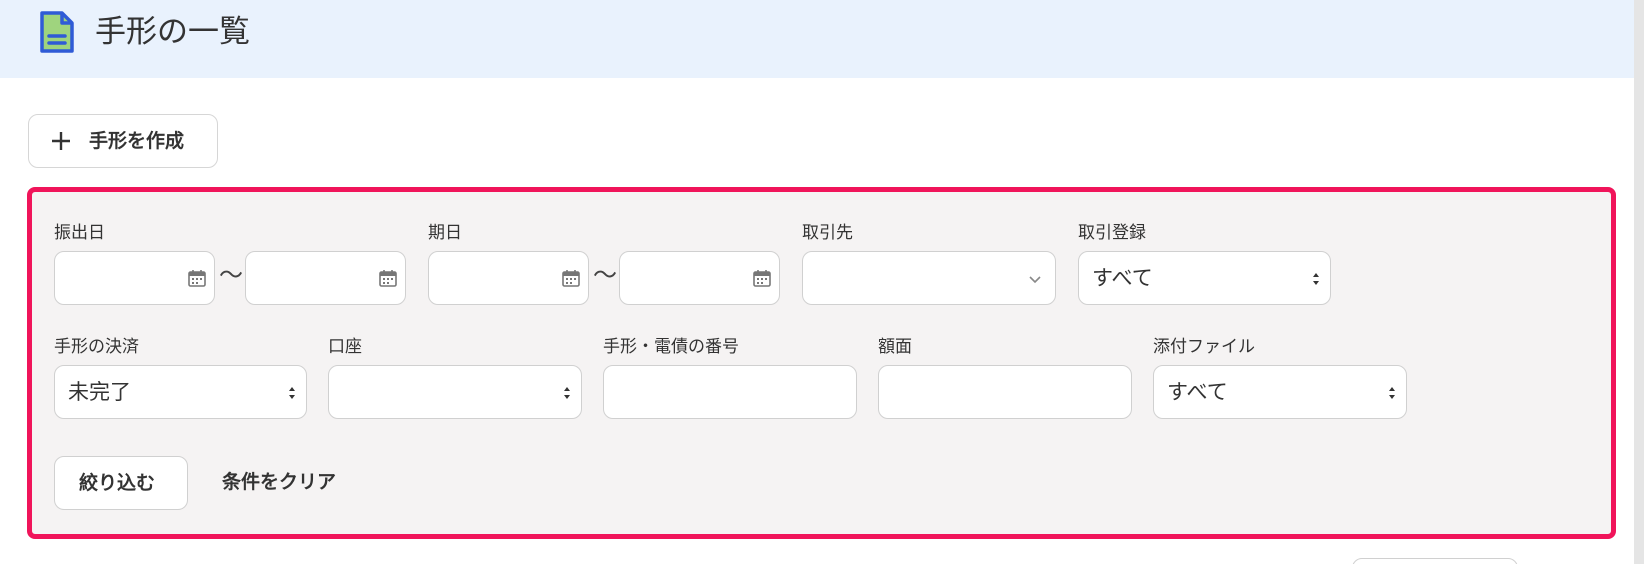 The image size is (1644, 564). I want to click on issue-date-to-input, so click(325, 278).